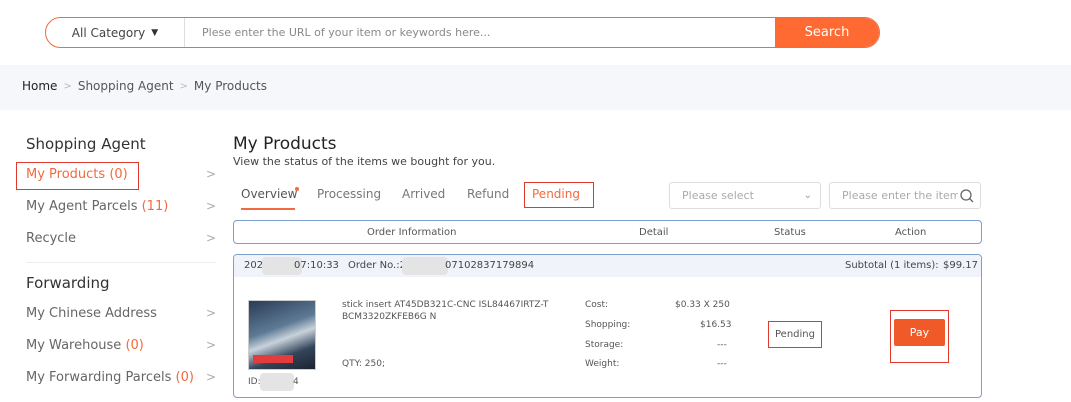 The height and width of the screenshot is (402, 1071). I want to click on breadcrumb-bar: Home > Shopping Agent > My Products, so click(535, 87).